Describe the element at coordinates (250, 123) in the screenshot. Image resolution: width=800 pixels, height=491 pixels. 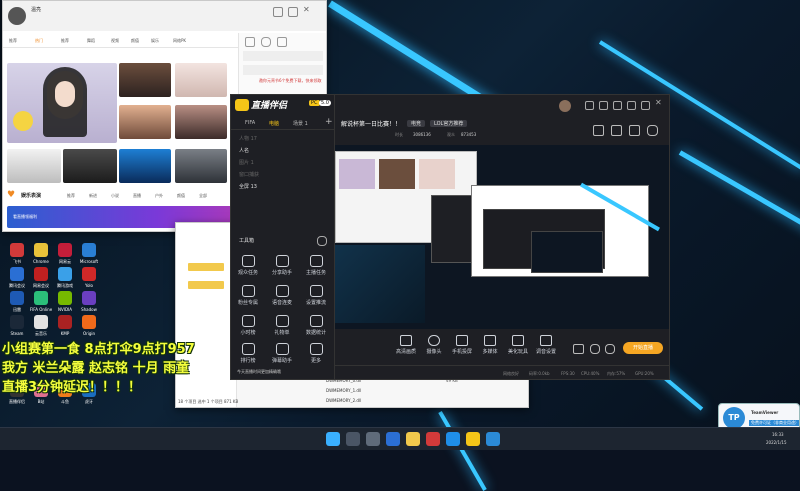
I see `tab-fifa: FIFA` at that location.